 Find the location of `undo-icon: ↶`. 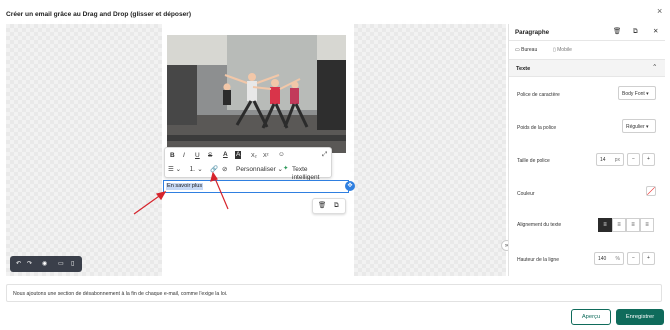

undo-icon: ↶ is located at coordinates (18, 263).